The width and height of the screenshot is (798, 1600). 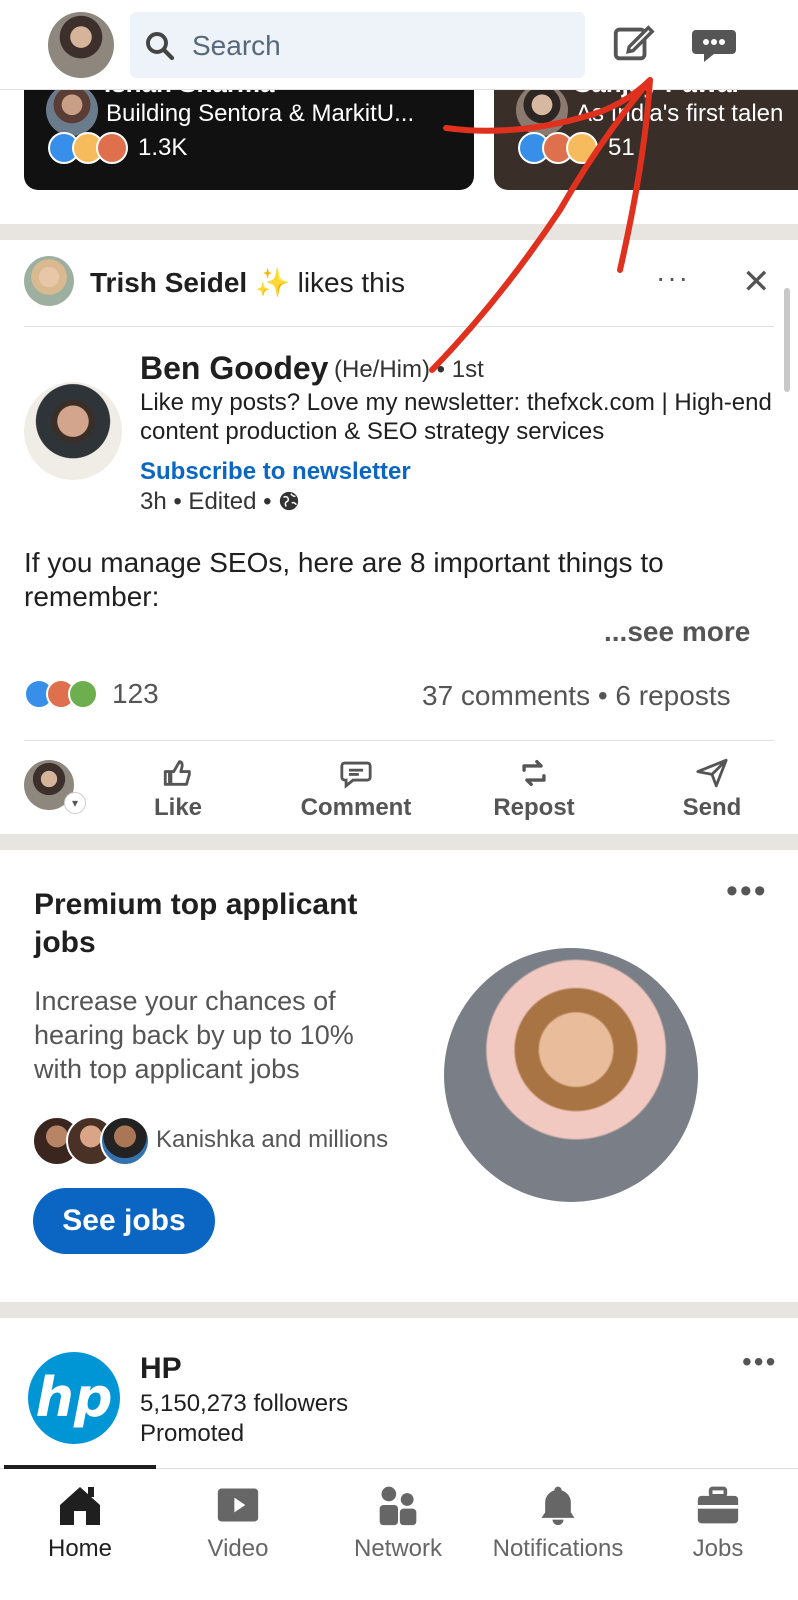 I want to click on like-label: Like, so click(x=178, y=807).